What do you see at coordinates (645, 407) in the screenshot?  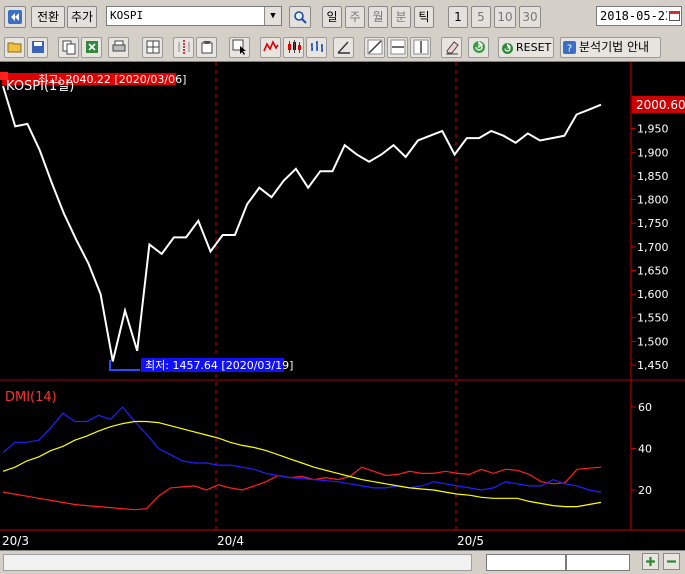 I see `dmi-tick-label: 60` at bounding box center [645, 407].